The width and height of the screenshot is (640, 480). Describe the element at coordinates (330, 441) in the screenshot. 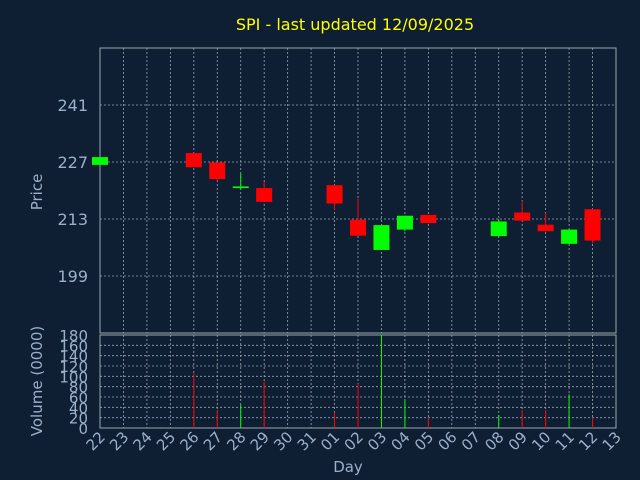

I see `x-tick-label: 01` at that location.